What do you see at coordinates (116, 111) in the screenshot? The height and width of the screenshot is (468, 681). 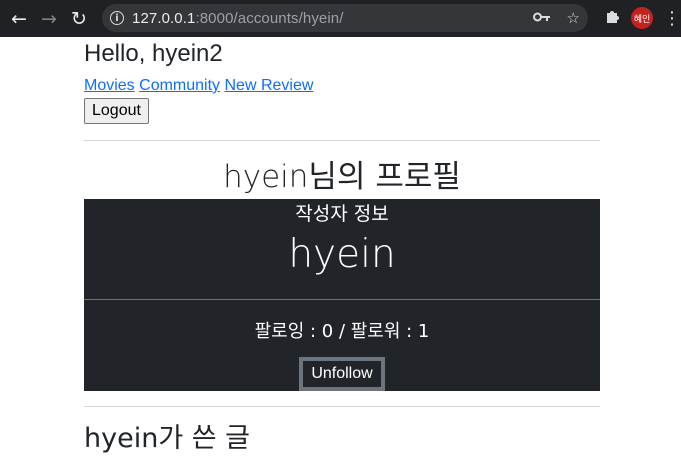 I see `logout-button: Logout` at bounding box center [116, 111].